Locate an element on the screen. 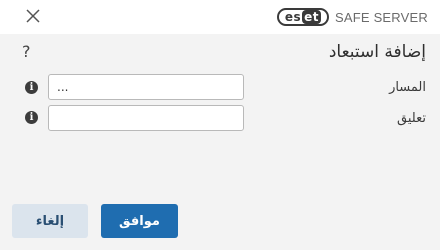 The height and width of the screenshot is (250, 440). title-bar: es et SAFE SERVER is located at coordinates (220, 17).